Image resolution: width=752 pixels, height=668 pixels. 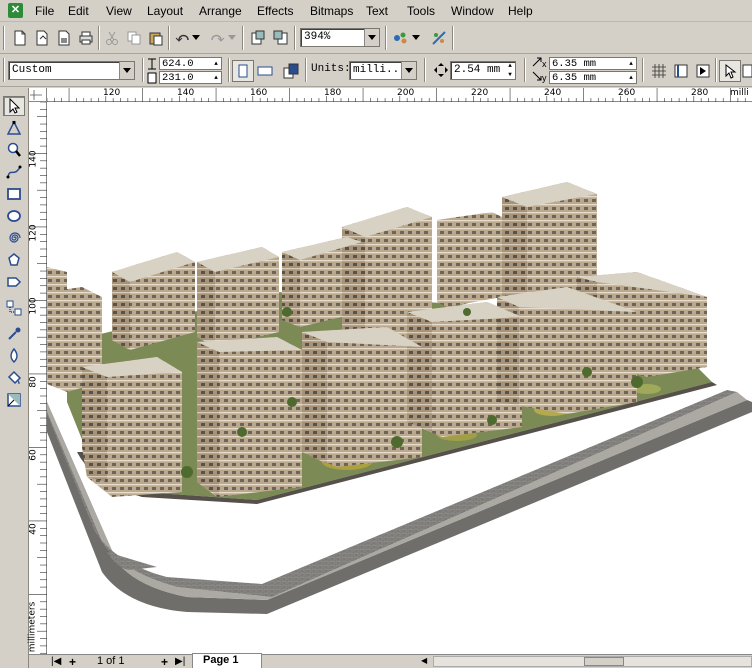 What do you see at coordinates (14, 308) in the screenshot?
I see `interactive-blend-icon` at bounding box center [14, 308].